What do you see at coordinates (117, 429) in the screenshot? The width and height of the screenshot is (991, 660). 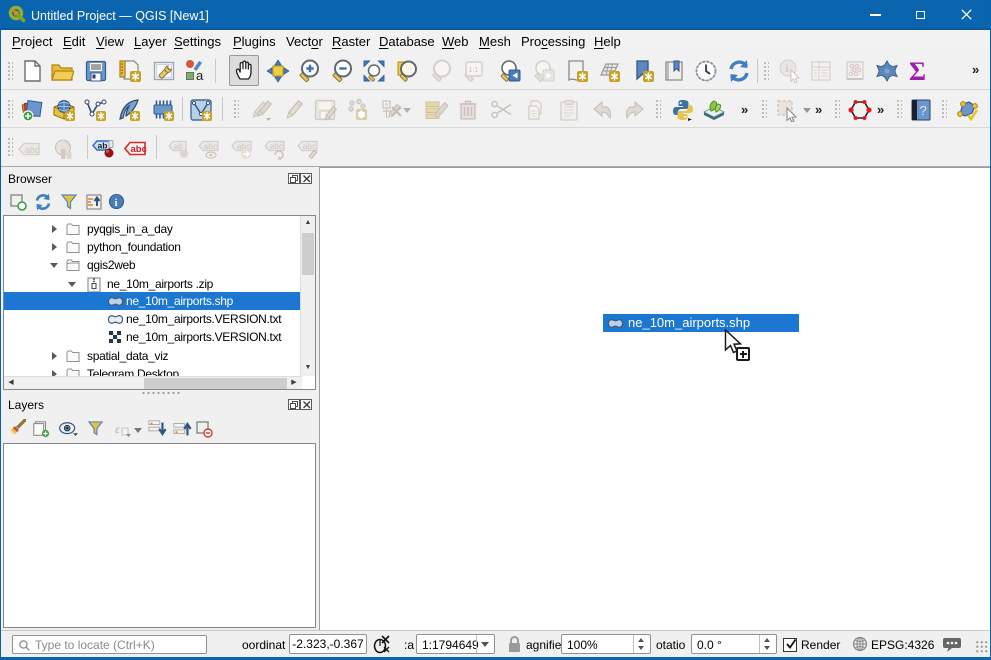 I see `svg-text: ε` at bounding box center [117, 429].